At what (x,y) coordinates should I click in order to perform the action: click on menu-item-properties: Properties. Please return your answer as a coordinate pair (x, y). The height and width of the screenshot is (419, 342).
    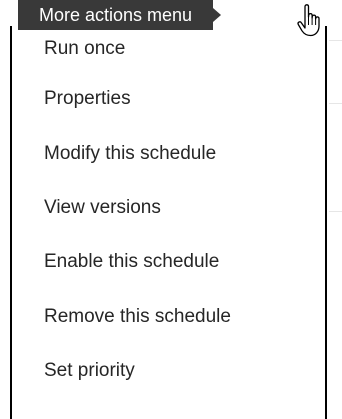
    Looking at the image, I should click on (168, 99).